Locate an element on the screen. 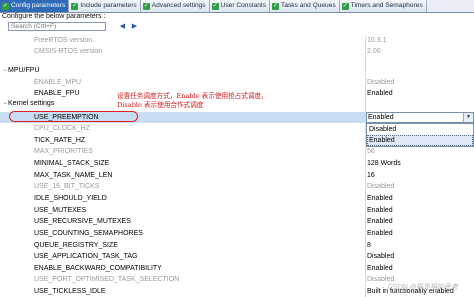 The width and height of the screenshot is (474, 297). param-row-cmsis-rtos-version: CMSIS-RTOS version 2.00 is located at coordinates (237, 51).